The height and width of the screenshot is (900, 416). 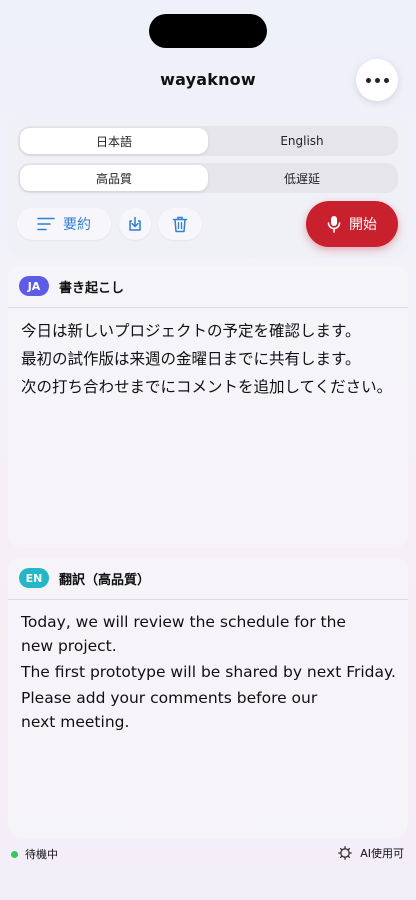 I want to click on transcript-header: JA 書き起こし, so click(x=208, y=286).